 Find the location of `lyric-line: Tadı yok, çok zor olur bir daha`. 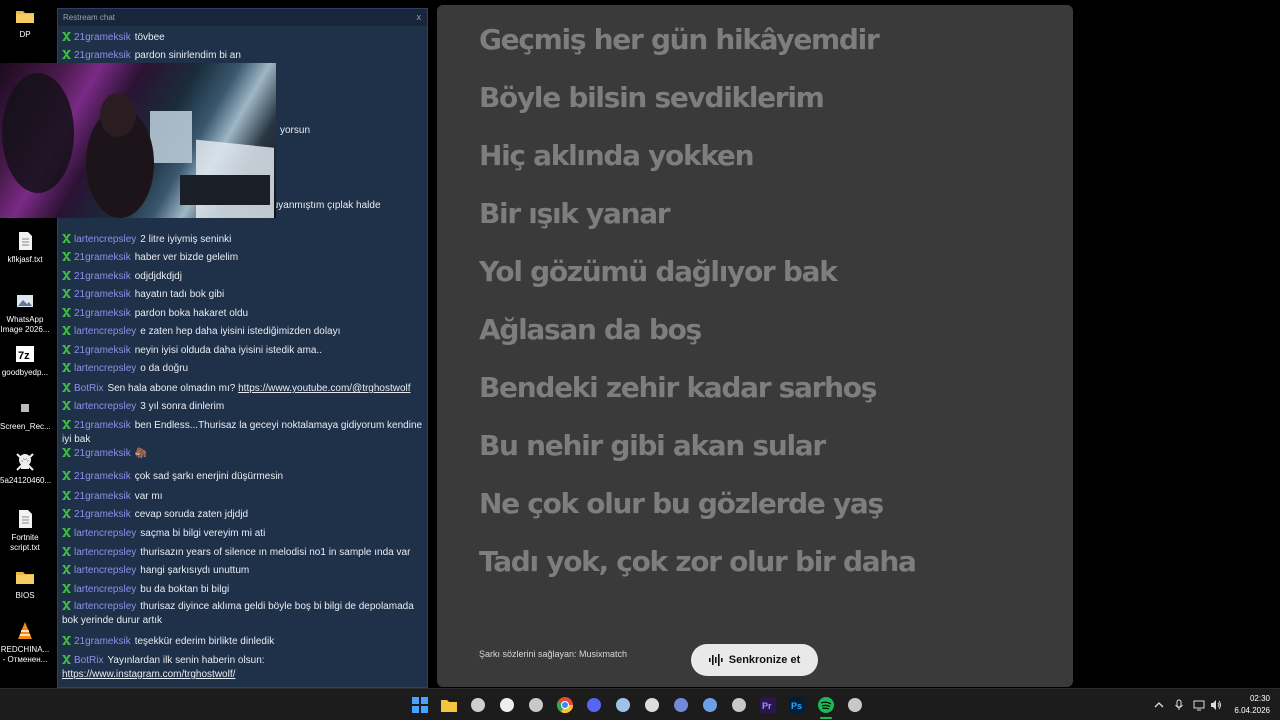

lyric-line: Tadı yok, çok zor olur bir daha is located at coordinates (698, 561).